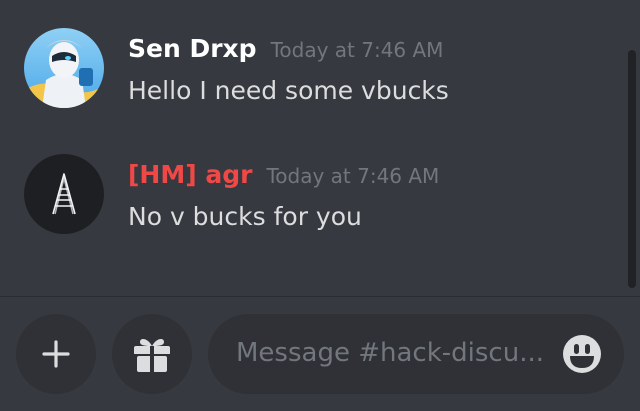 Image resolution: width=640 pixels, height=411 pixels. What do you see at coordinates (288, 90) in the screenshot?
I see `message-content: Hello I need some vbucks` at bounding box center [288, 90].